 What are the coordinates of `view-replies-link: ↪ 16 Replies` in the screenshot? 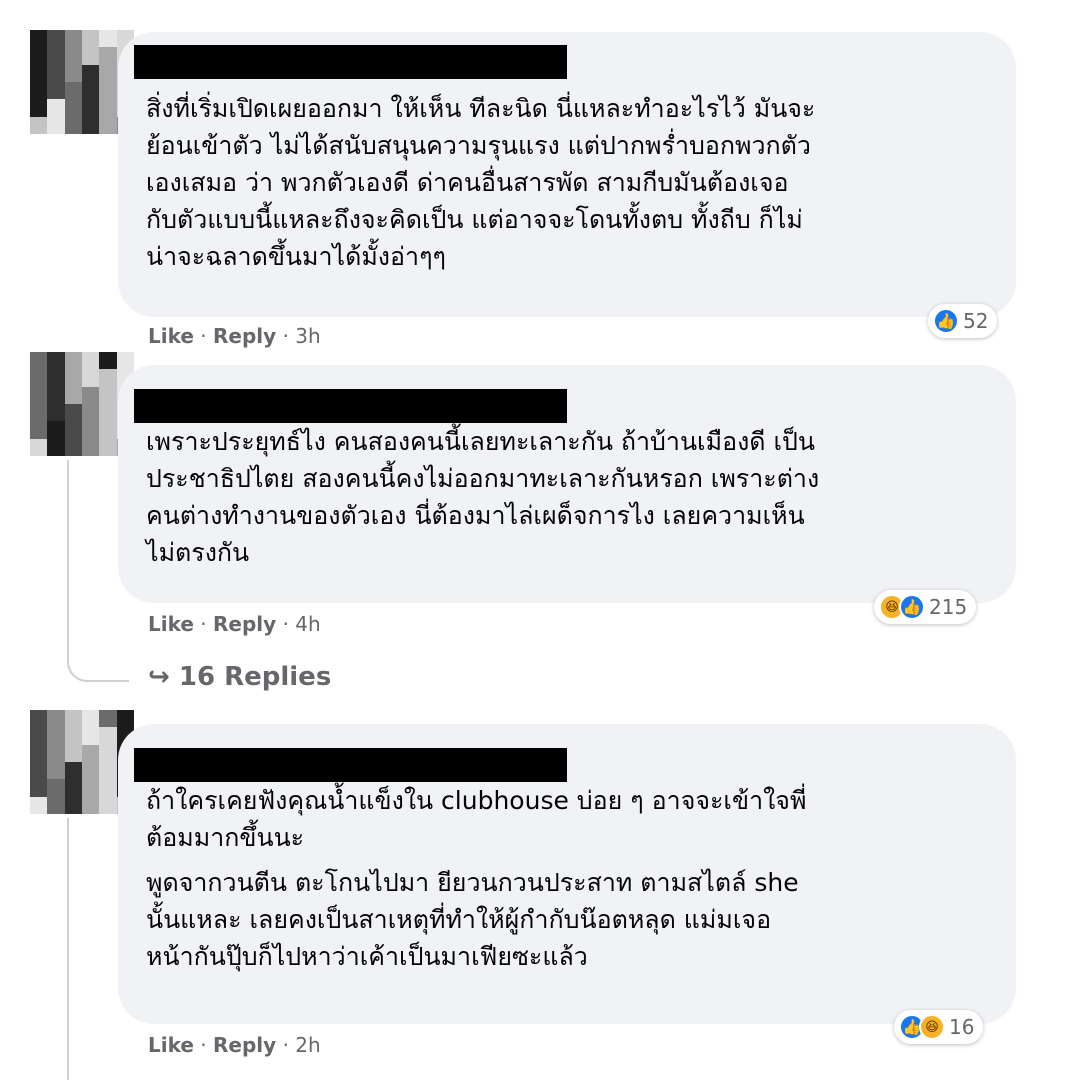 It's located at (239, 677).